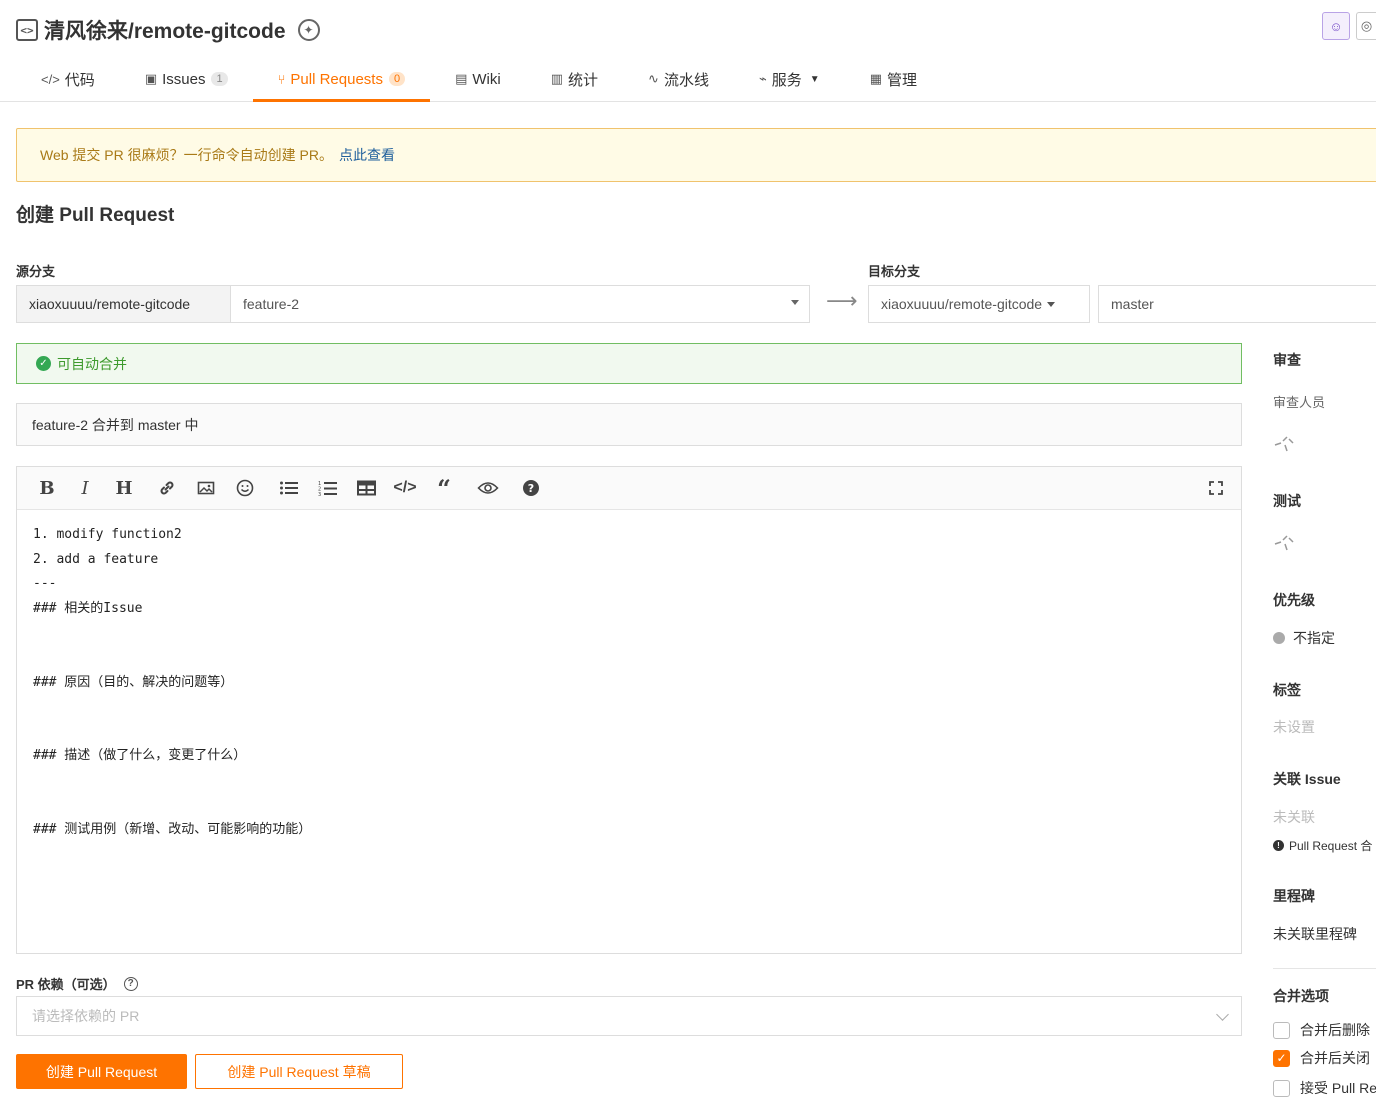 The image size is (1376, 1110). I want to click on book-icon: ▤, so click(461, 78).